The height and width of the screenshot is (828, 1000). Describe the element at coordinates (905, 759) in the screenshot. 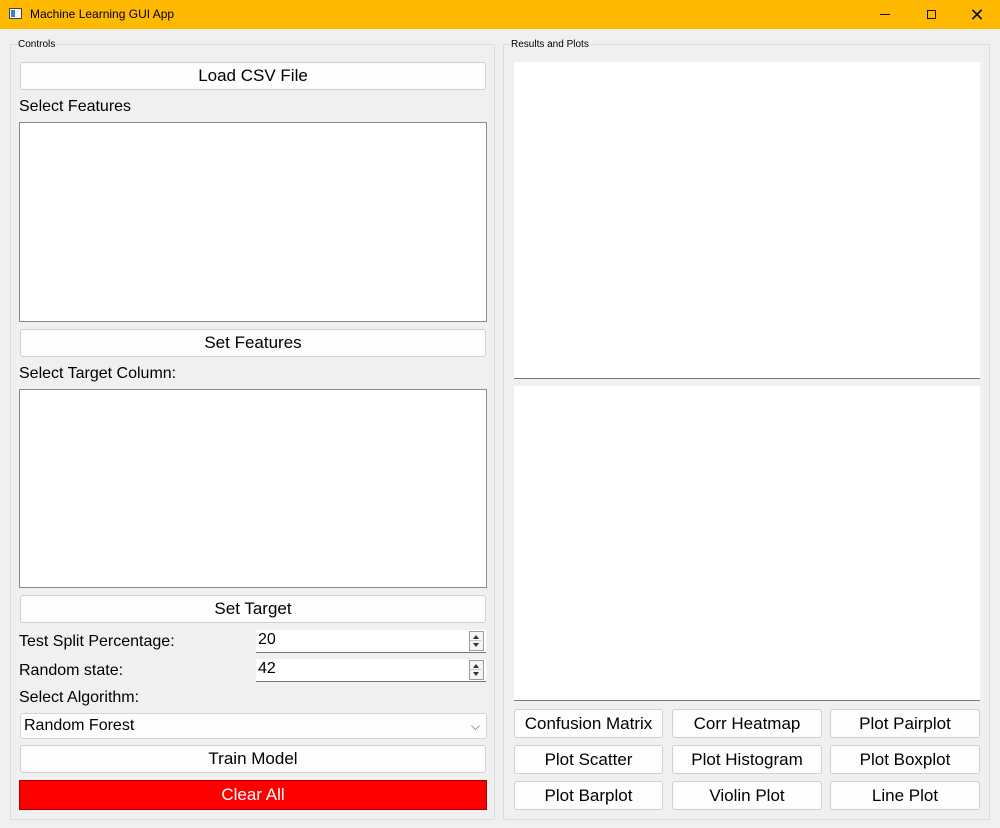

I see `plot-boxplot-button: Plot Boxplot` at that location.